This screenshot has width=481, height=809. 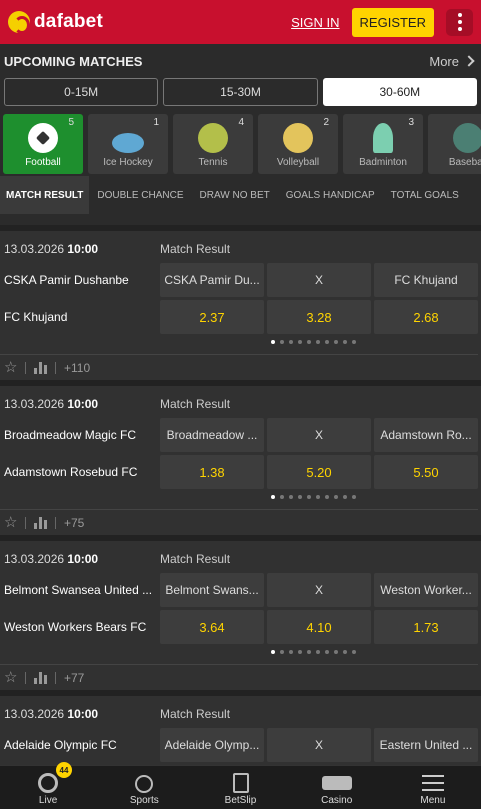 I want to click on bottom-navigation: 44 Live Sports BetSlip Casino Menu, so click(x=240, y=785).